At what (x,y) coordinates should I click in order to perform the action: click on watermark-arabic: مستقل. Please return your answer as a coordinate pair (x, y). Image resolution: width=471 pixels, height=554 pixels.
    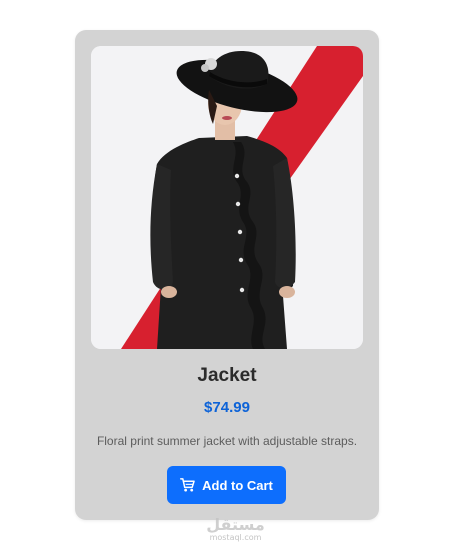
    Looking at the image, I should click on (235, 524).